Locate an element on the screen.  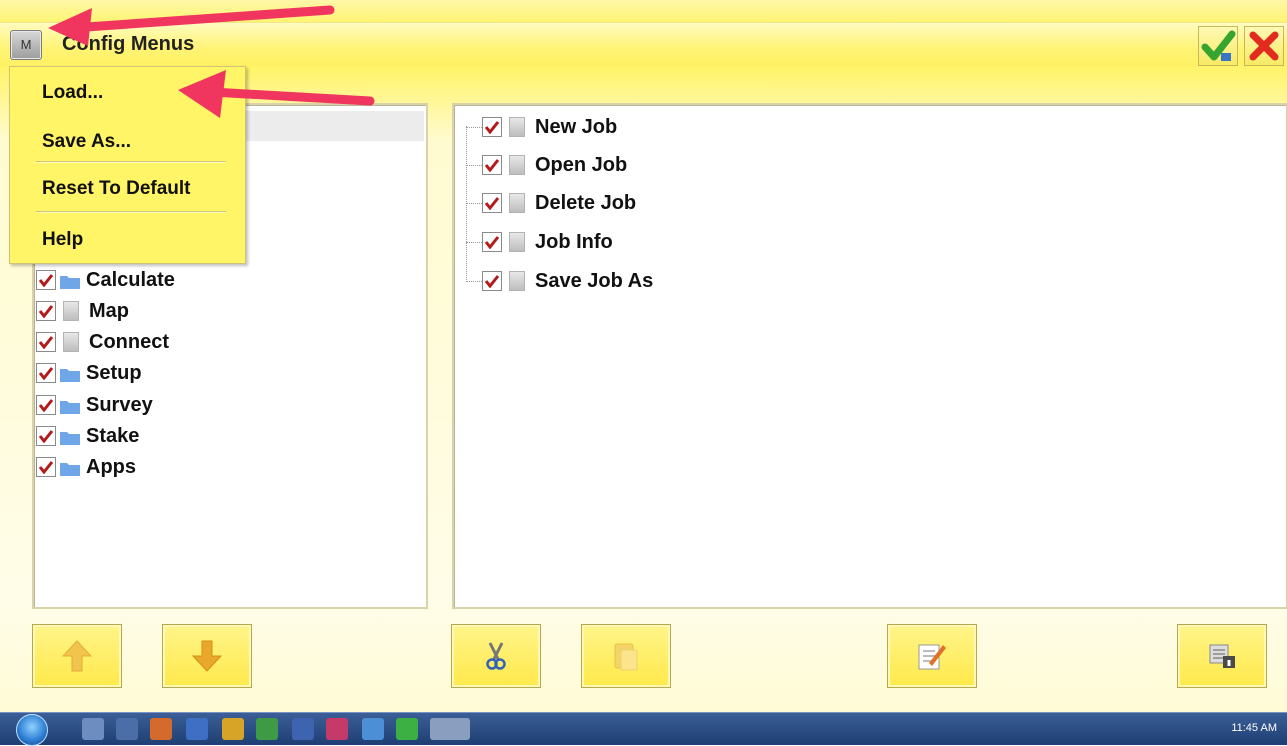
settings-icon is located at coordinates (127, 729).